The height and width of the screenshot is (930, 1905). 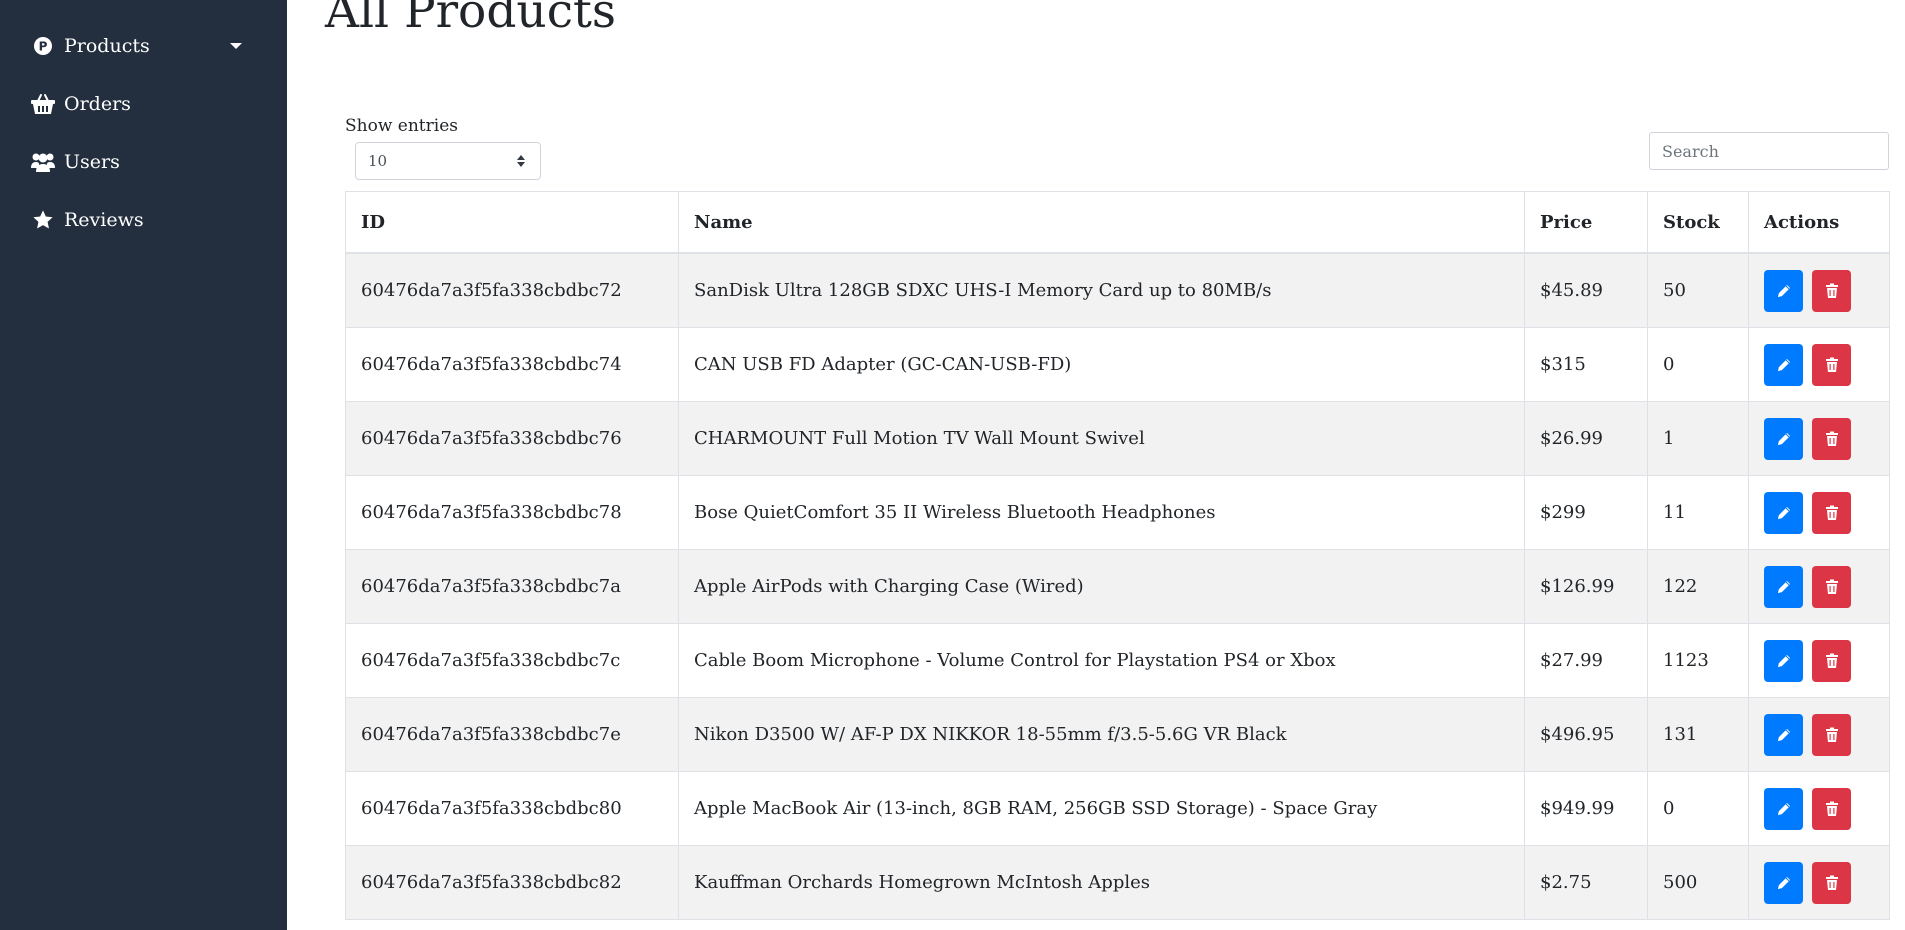 What do you see at coordinates (97, 104) in the screenshot?
I see `sidebar-item-label: Orders` at bounding box center [97, 104].